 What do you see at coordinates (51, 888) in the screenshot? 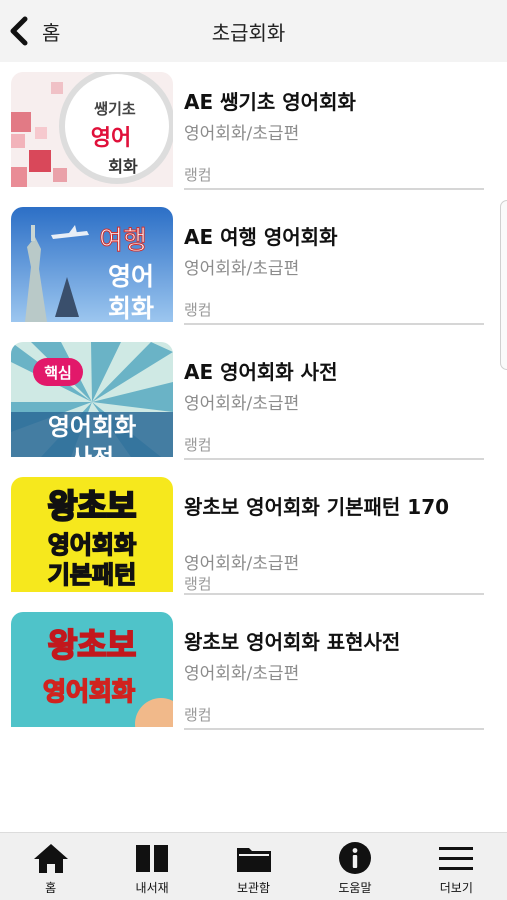
I see `tab-label: 홈` at bounding box center [51, 888].